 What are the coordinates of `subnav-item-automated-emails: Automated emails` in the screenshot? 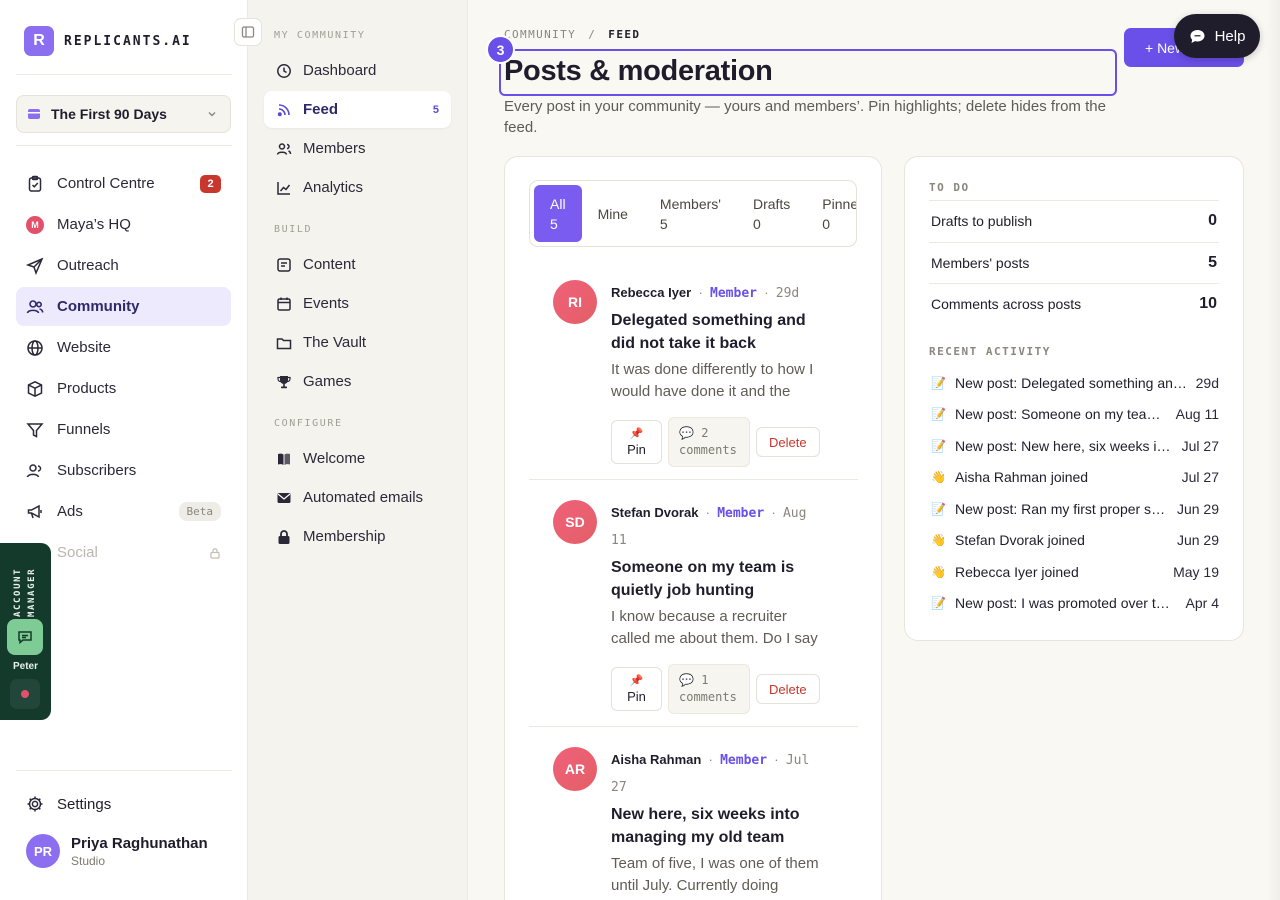 It's located at (357, 497).